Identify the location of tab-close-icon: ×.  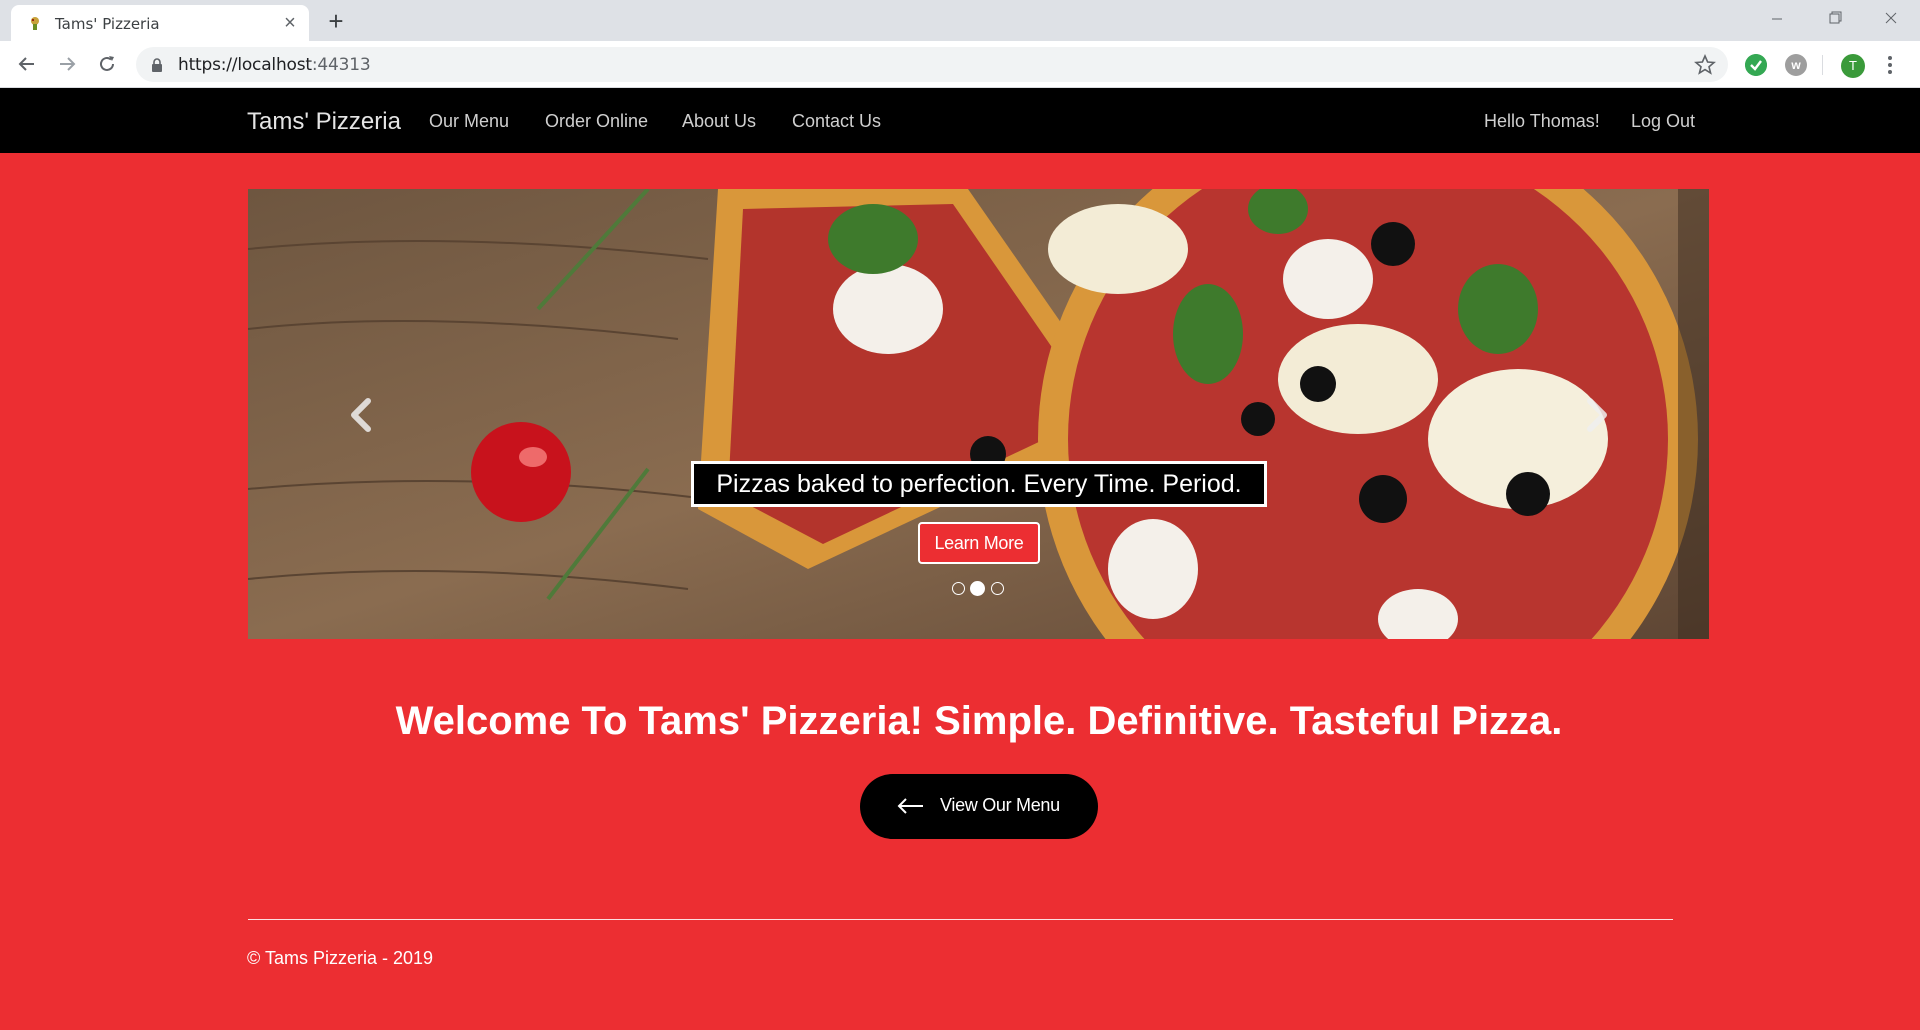
(290, 23).